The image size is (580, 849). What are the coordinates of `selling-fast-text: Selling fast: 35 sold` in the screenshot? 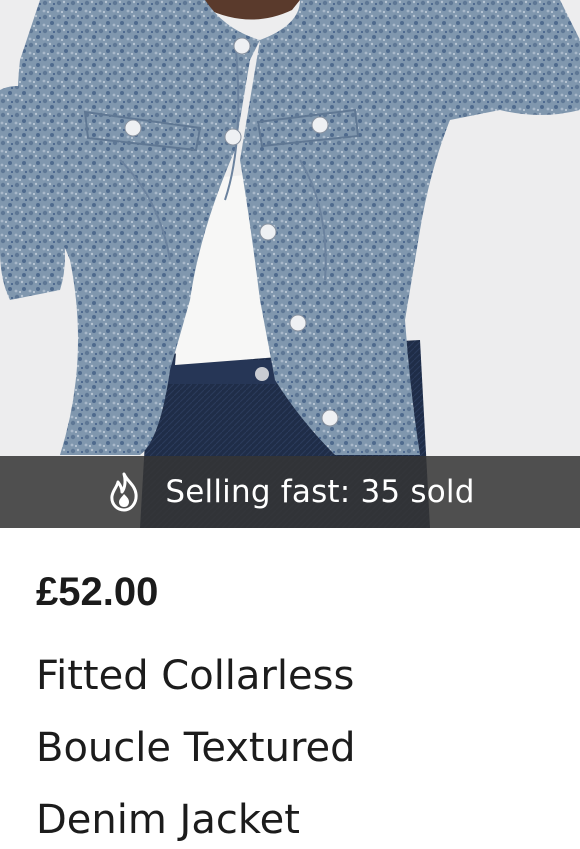 It's located at (320, 492).